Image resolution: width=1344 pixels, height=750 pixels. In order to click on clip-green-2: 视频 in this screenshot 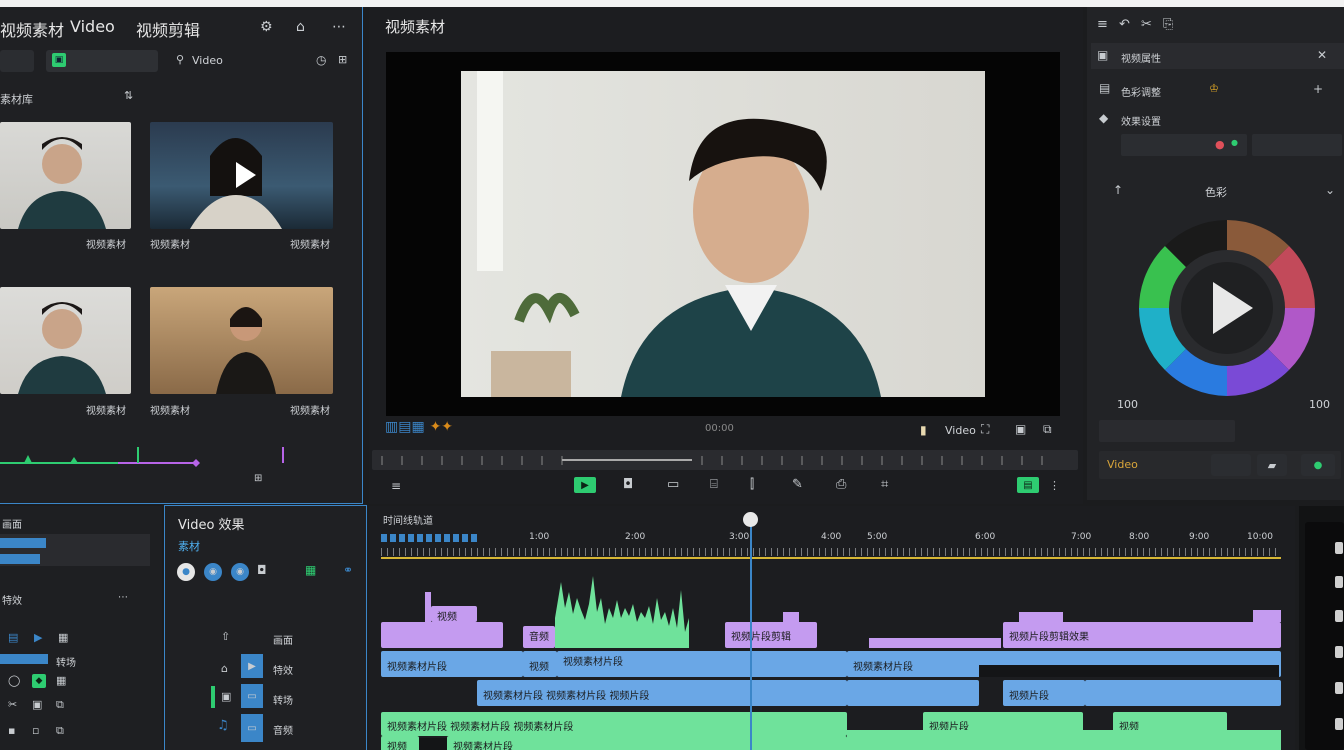, I will do `click(400, 743)`.